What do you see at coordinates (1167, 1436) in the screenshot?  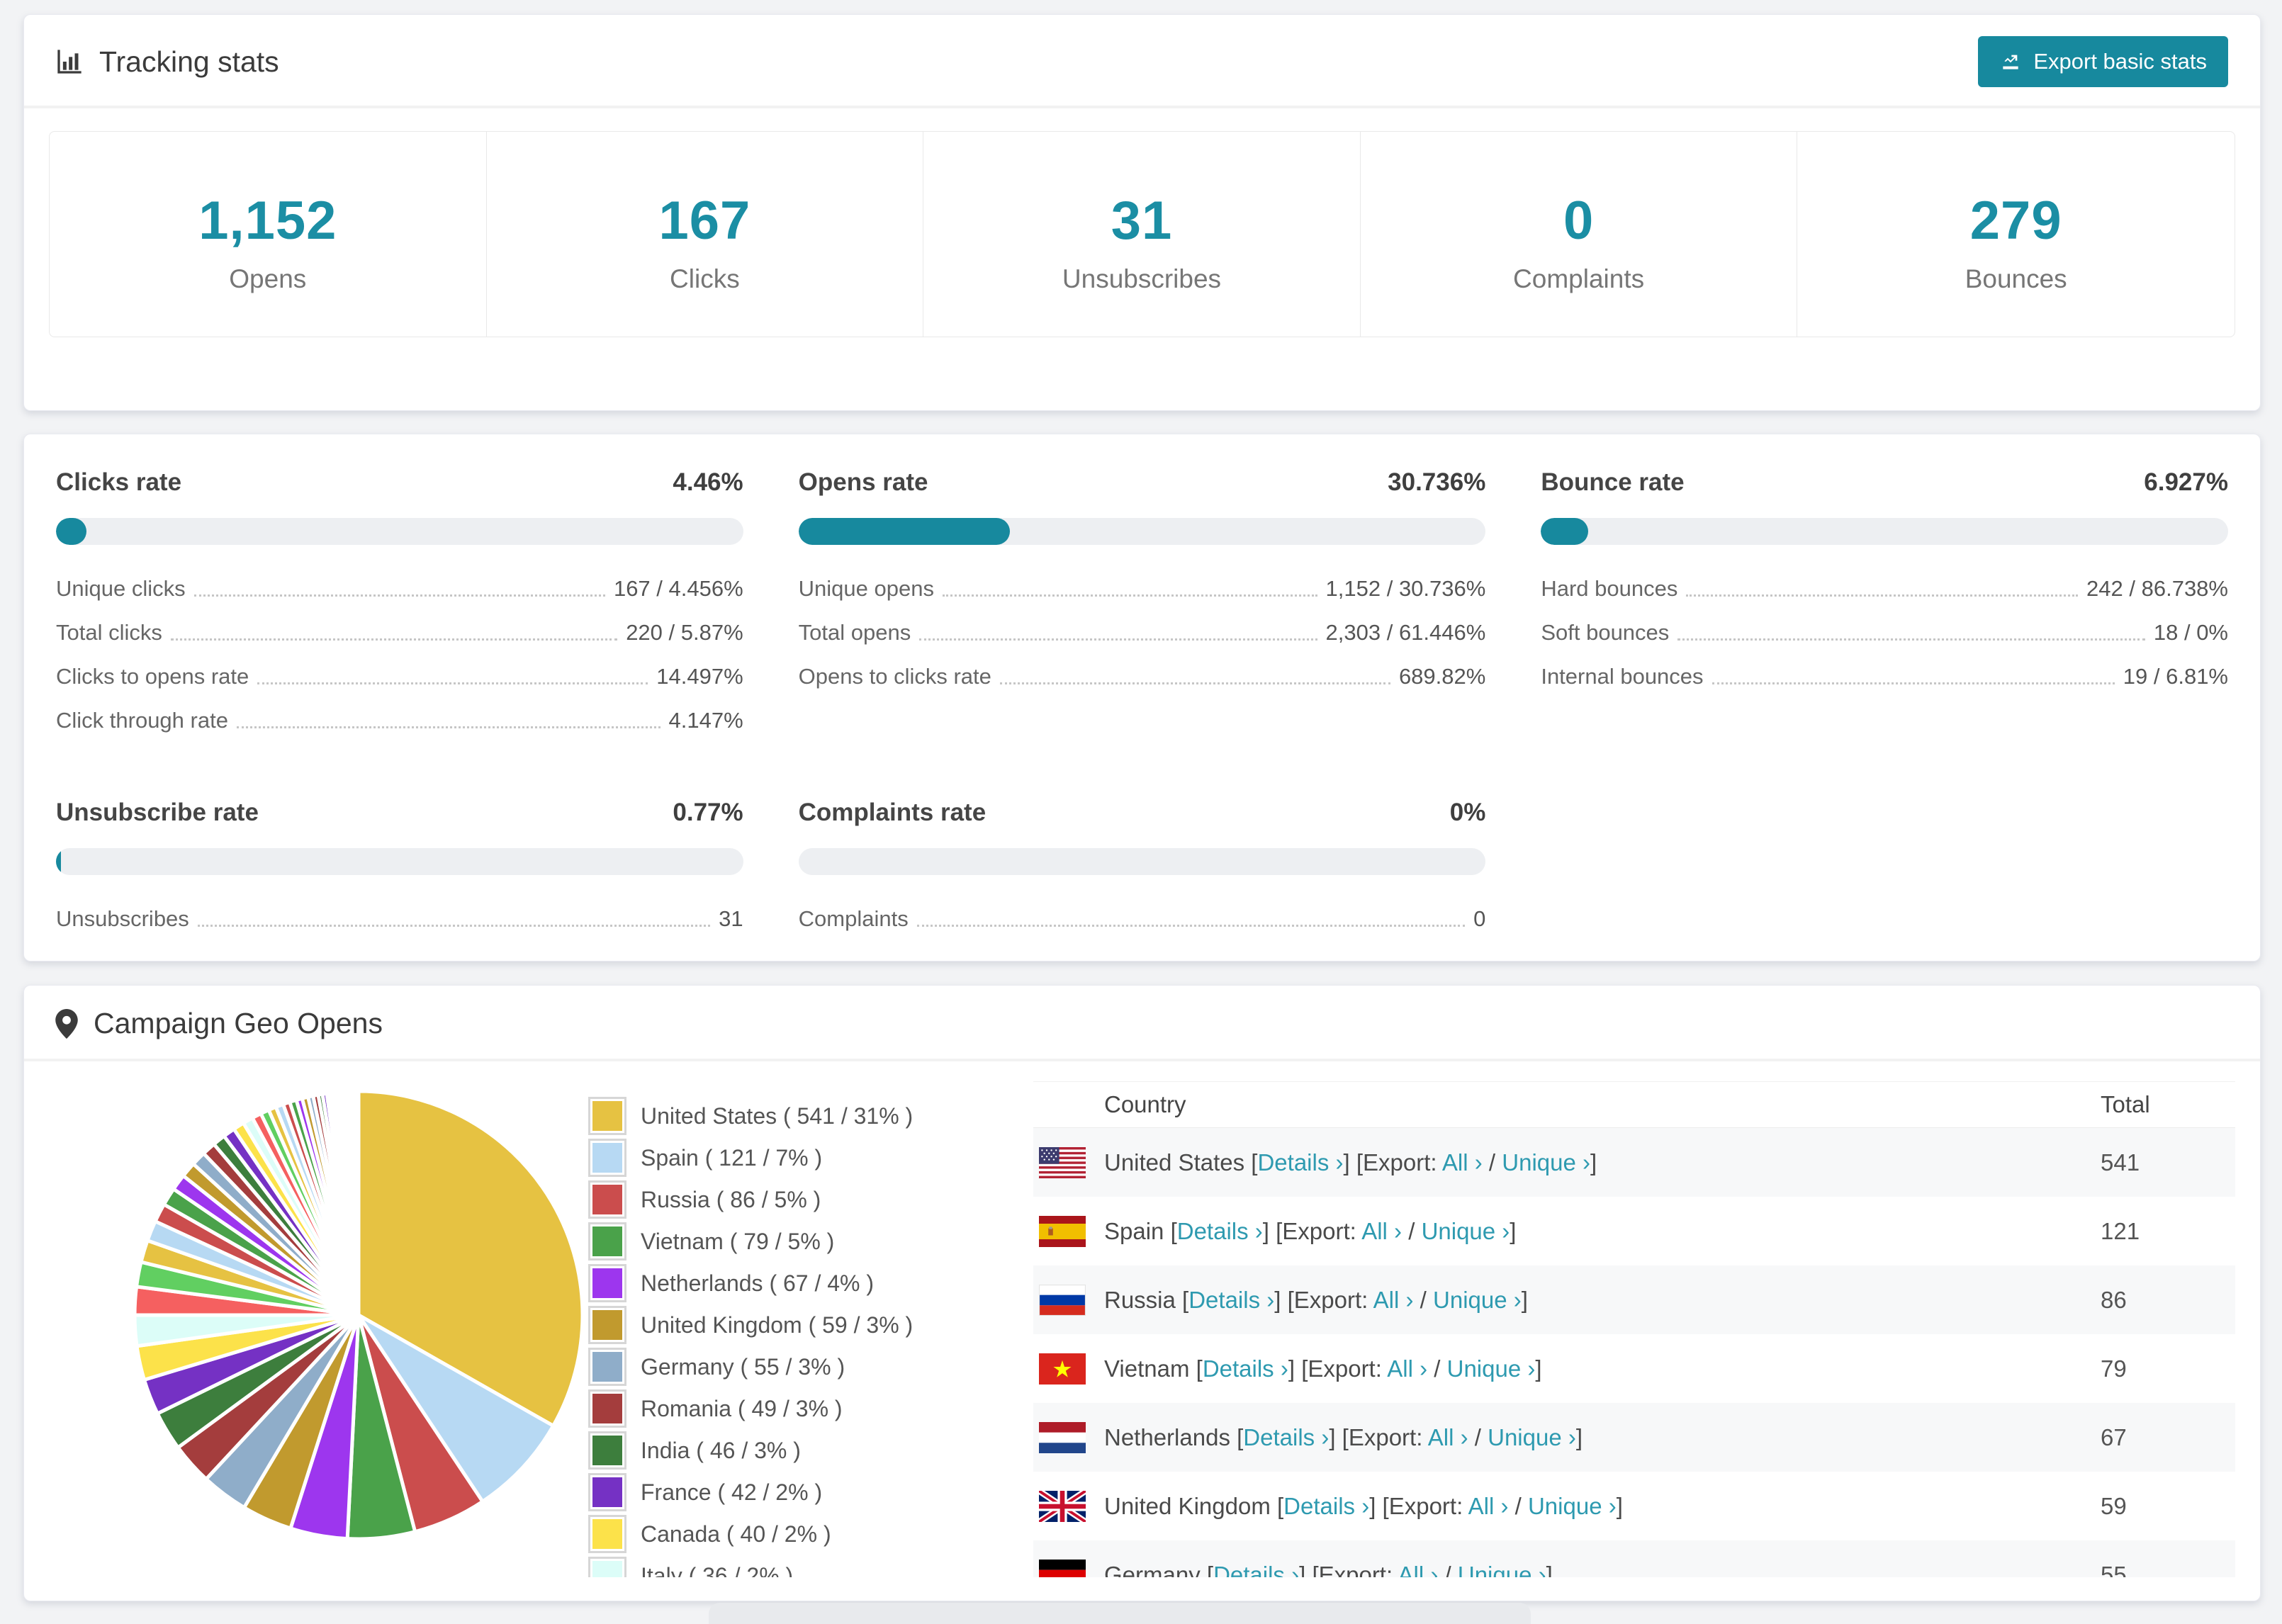 I see `country-name: Netherlands` at bounding box center [1167, 1436].